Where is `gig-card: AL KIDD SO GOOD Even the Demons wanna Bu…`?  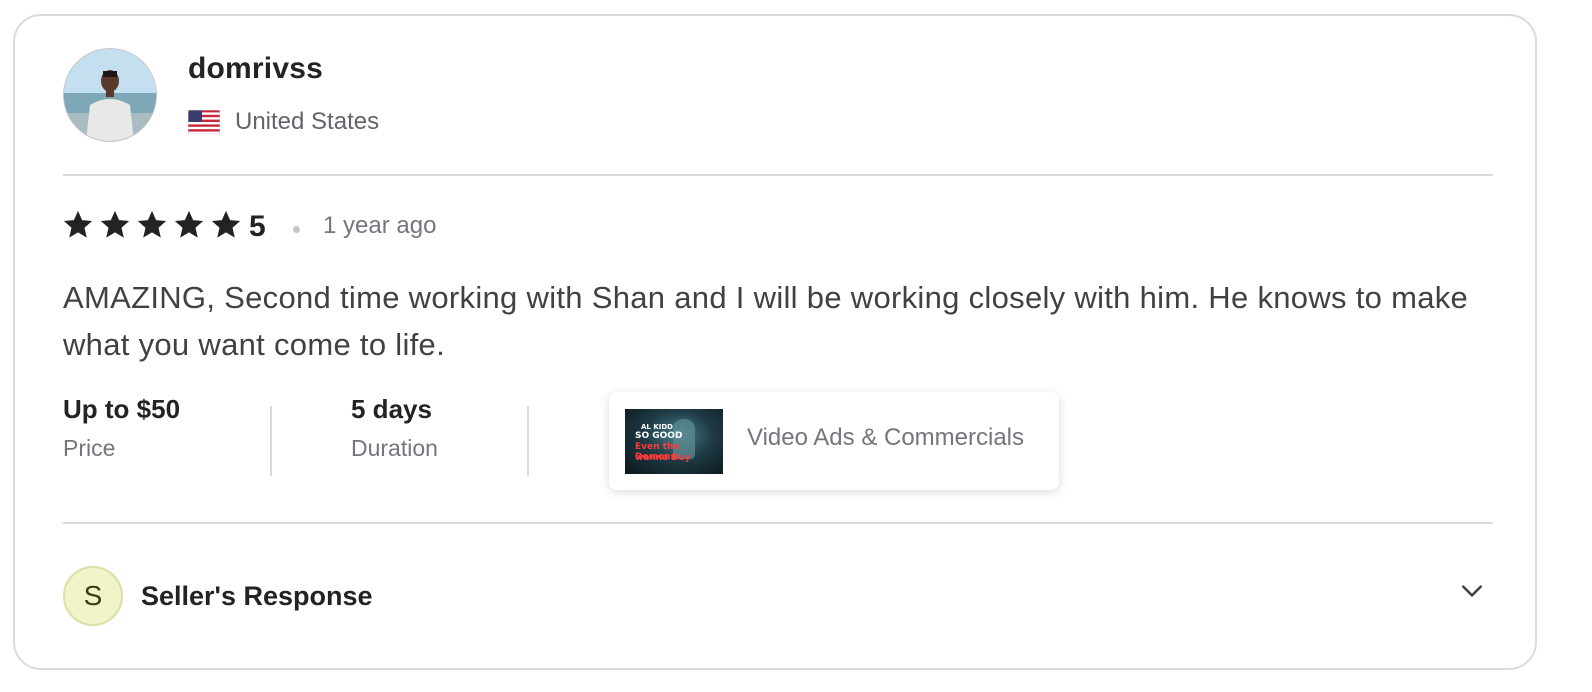 gig-card: AL KIDD SO GOOD Even the Demons wanna Bu… is located at coordinates (834, 441).